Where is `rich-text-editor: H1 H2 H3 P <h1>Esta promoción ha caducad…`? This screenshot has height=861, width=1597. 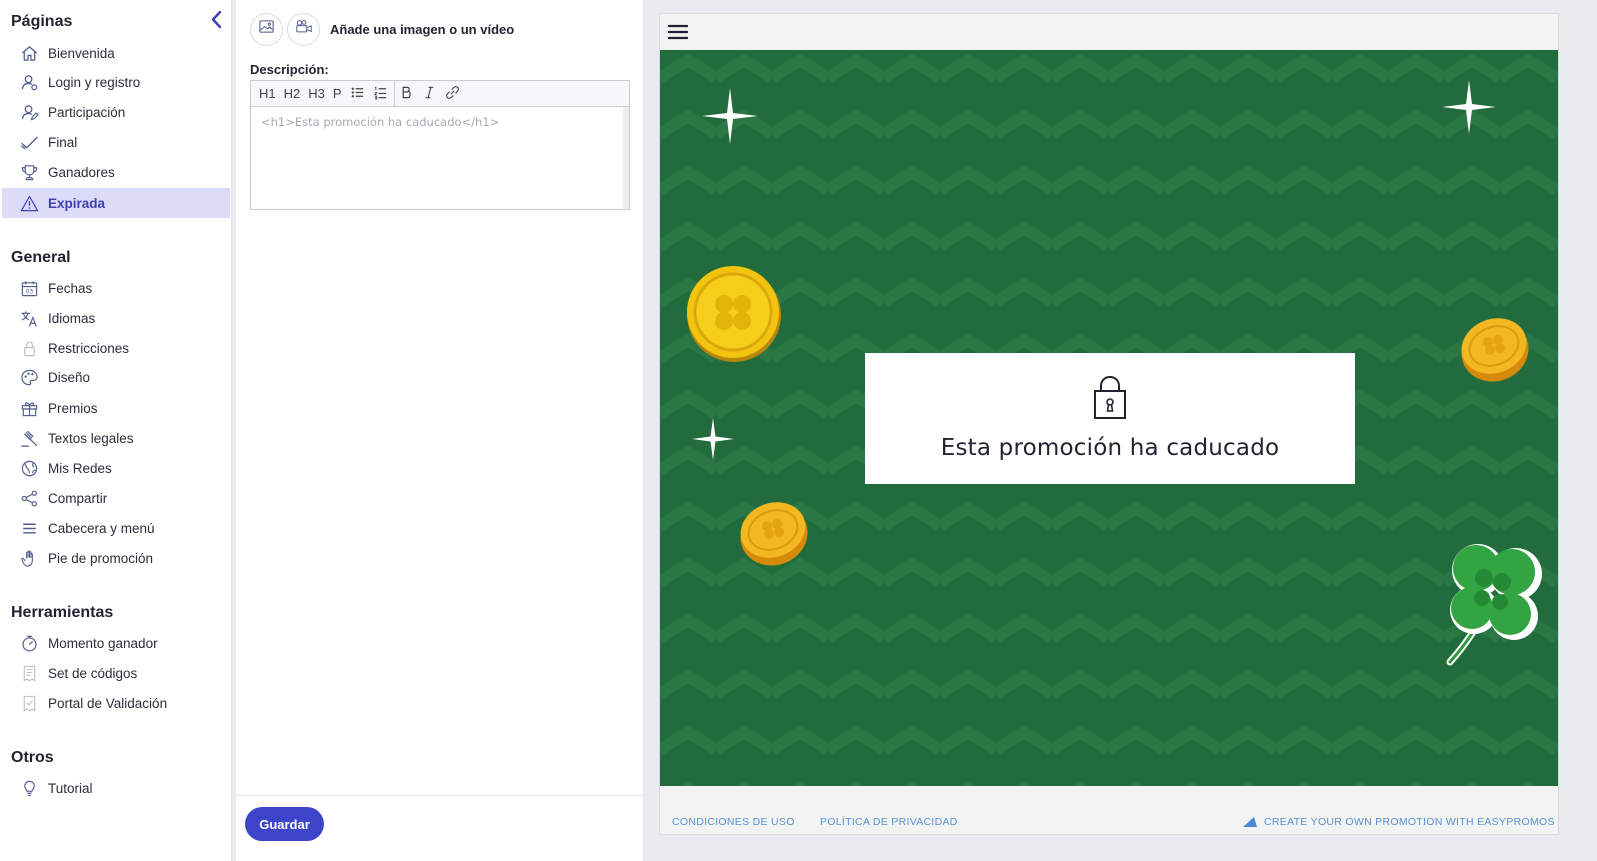 rich-text-editor: H1 H2 H3 P <h1>Esta promoción ha caducad… is located at coordinates (440, 145).